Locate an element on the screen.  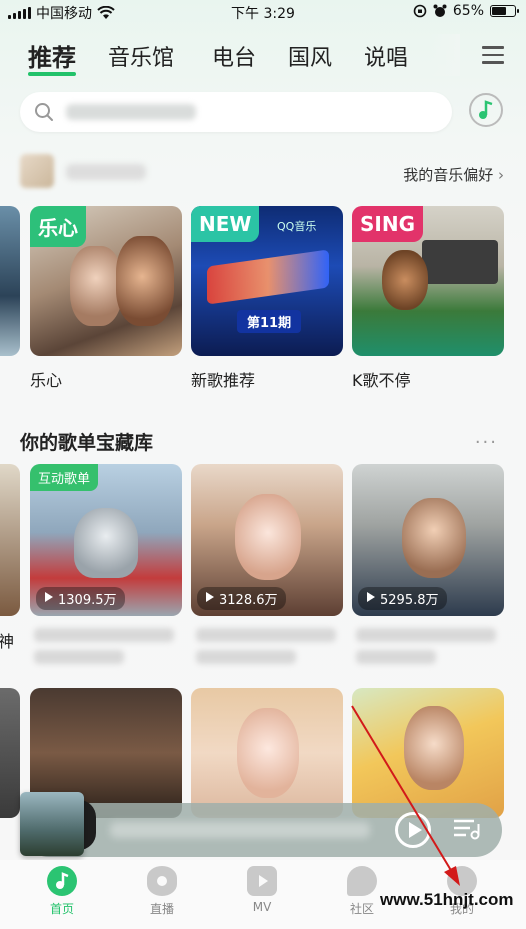
music-note-icon is located at coordinates (62, 881).